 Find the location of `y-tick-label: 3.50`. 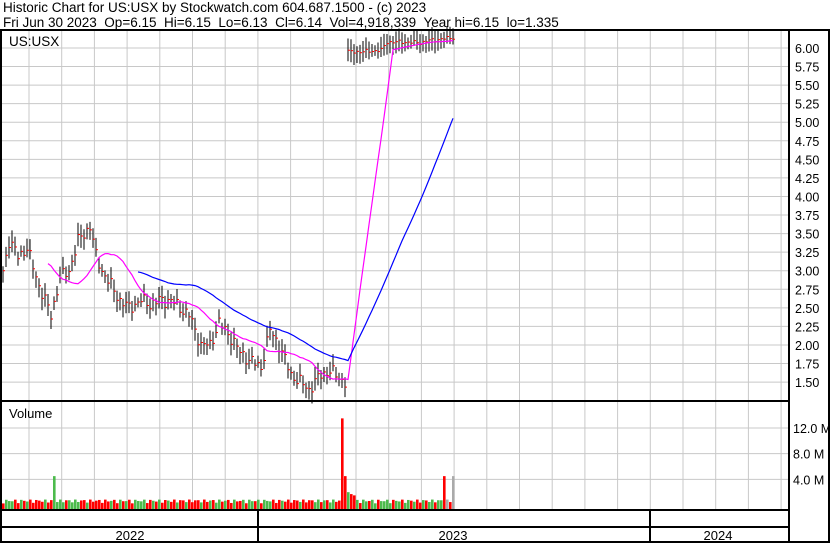

y-tick-label: 3.50 is located at coordinates (807, 235).